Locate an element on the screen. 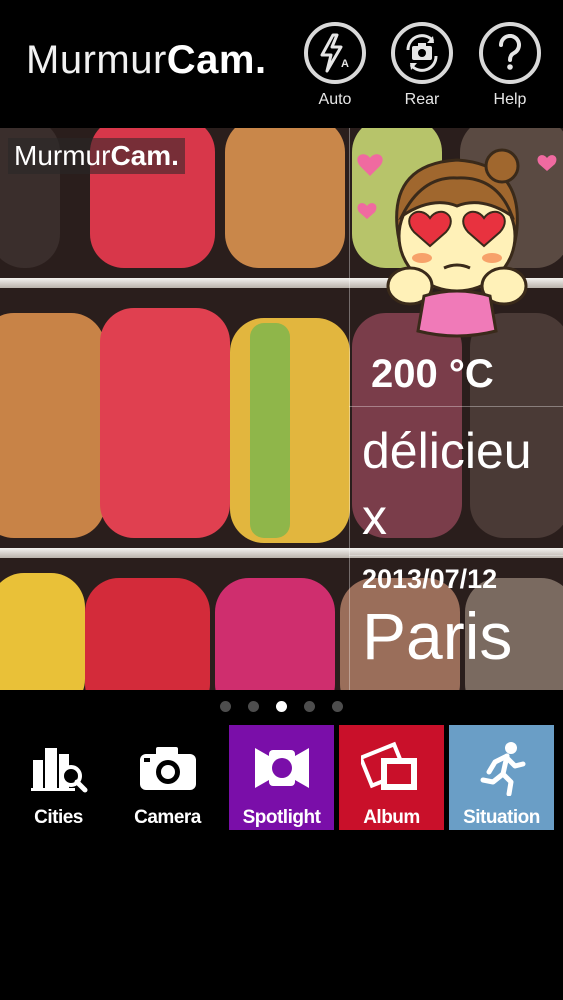 The width and height of the screenshot is (563, 1000). switch-camera-label: Rear is located at coordinates (422, 99).